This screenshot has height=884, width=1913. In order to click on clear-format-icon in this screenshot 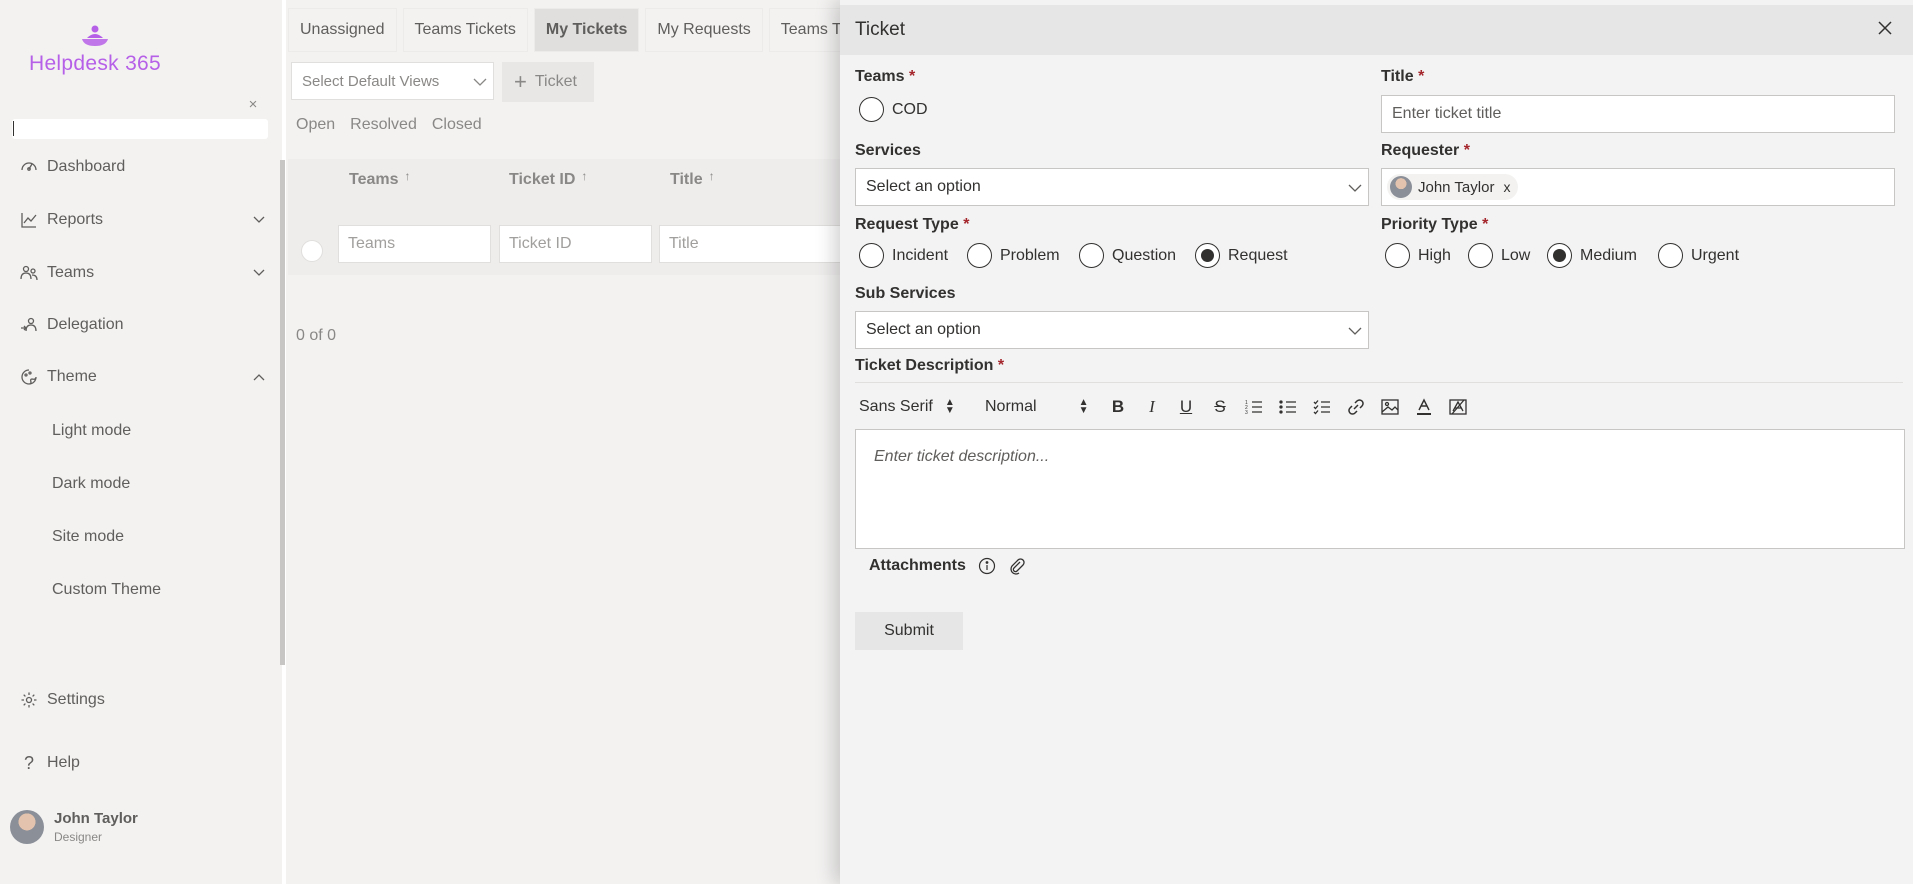, I will do `click(1458, 407)`.